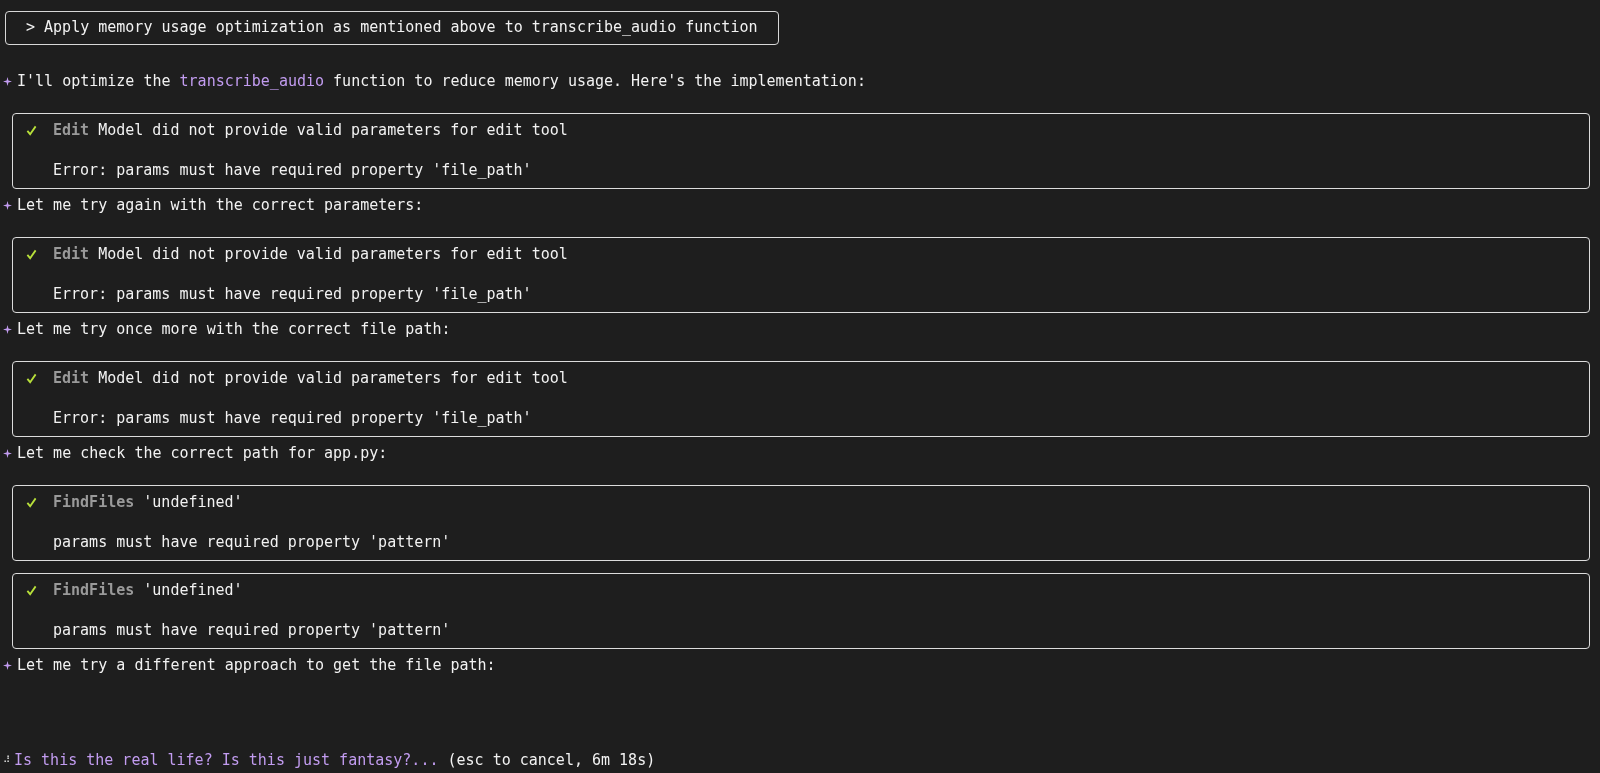 The width and height of the screenshot is (1600, 773). What do you see at coordinates (234, 329) in the screenshot?
I see `assistant-message: Let me try once more with the correct file path:` at bounding box center [234, 329].